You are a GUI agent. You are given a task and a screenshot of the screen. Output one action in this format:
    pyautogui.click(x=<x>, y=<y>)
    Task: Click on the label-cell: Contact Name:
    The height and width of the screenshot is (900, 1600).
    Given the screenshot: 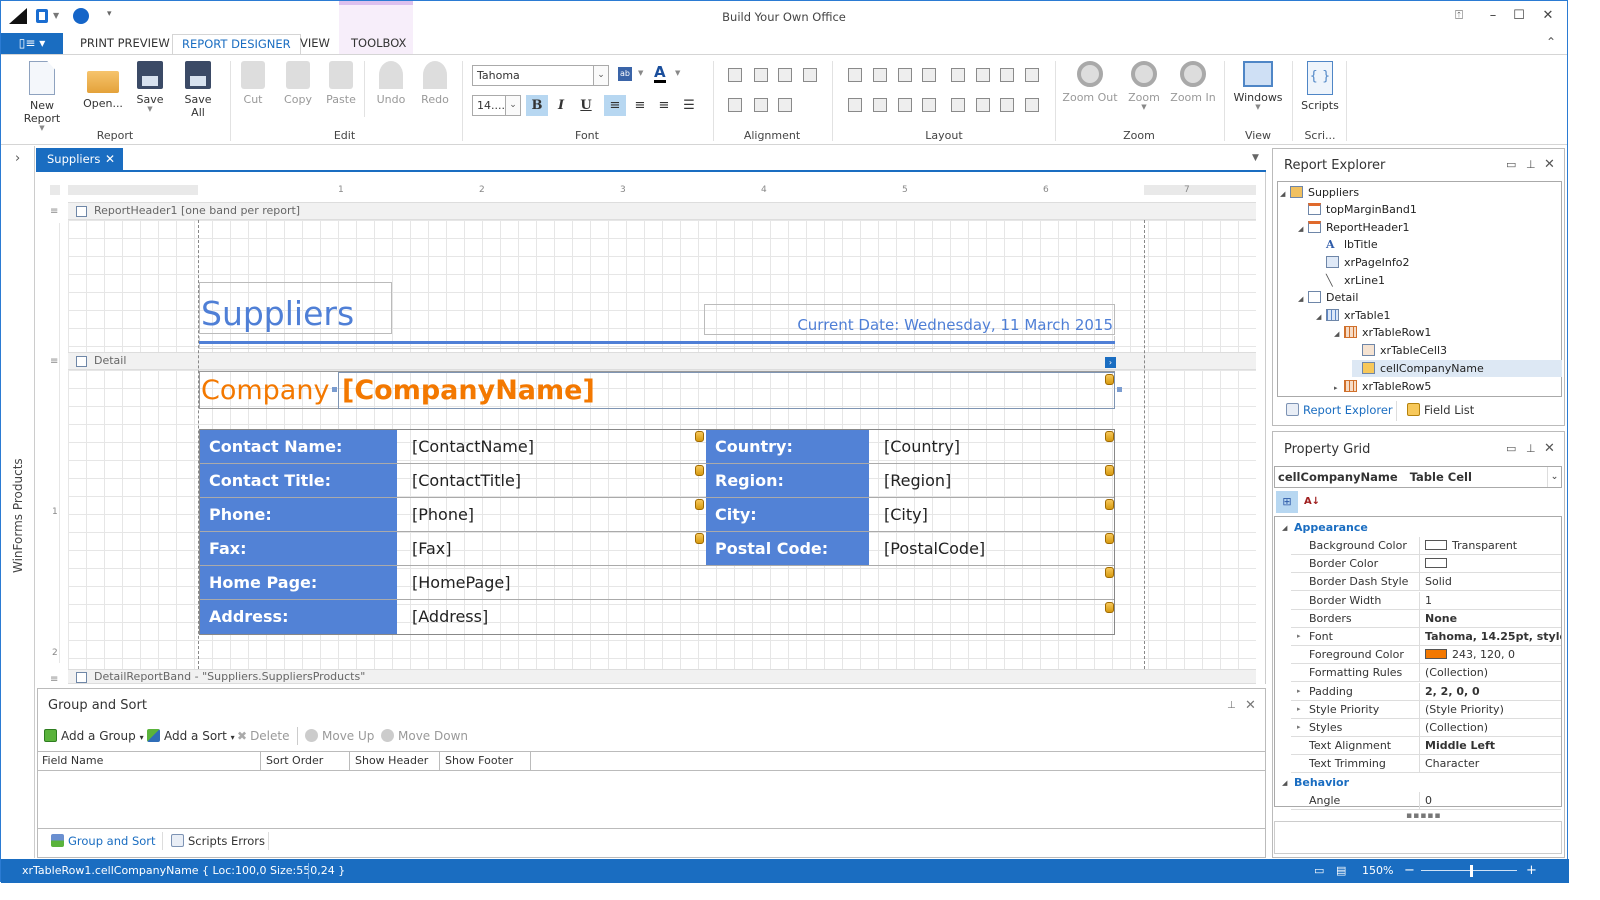 What is the action you would take?
    pyautogui.click(x=298, y=446)
    